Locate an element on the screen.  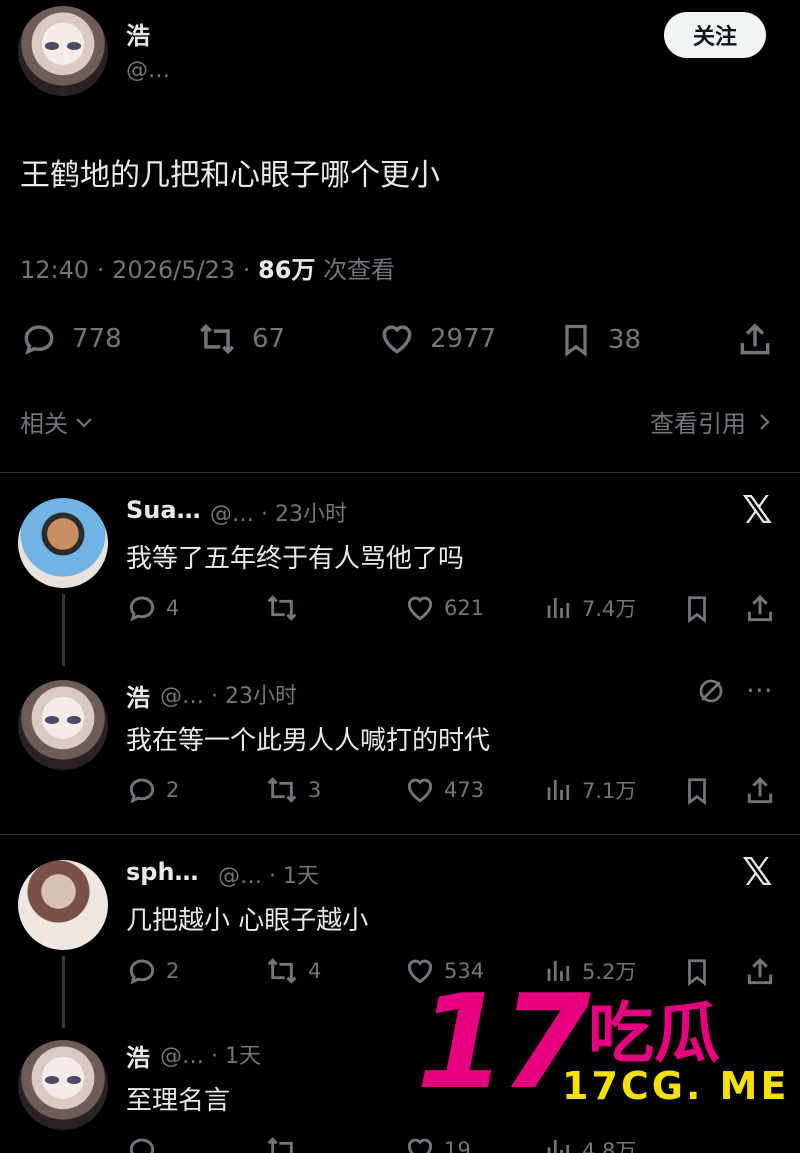
follow-button: 关注 is located at coordinates (715, 35).